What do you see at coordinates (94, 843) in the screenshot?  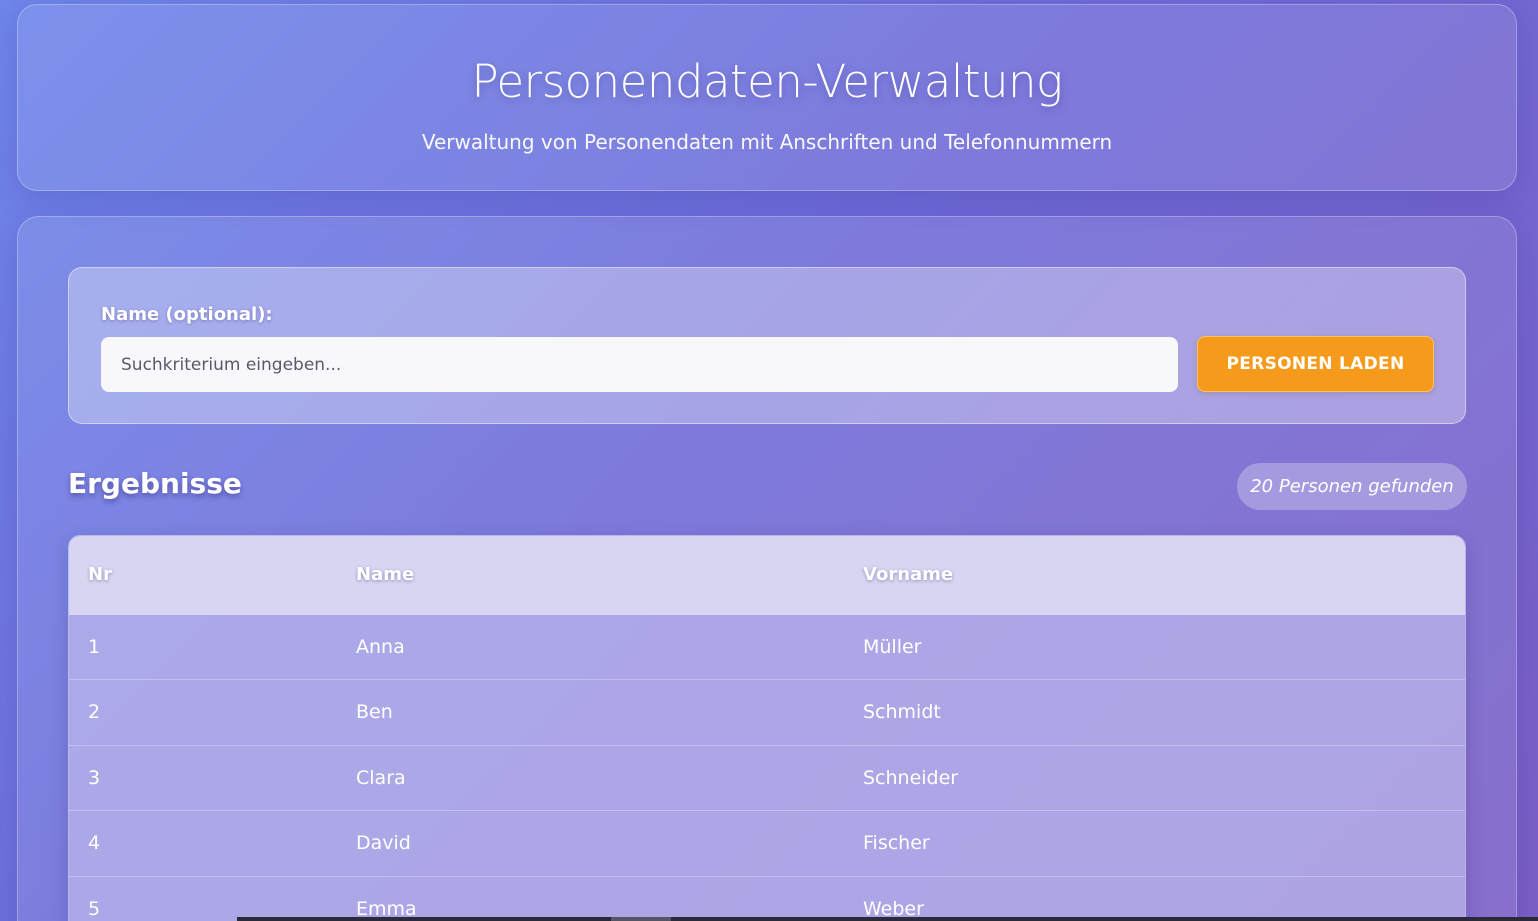 I see `cell-nr: 4` at bounding box center [94, 843].